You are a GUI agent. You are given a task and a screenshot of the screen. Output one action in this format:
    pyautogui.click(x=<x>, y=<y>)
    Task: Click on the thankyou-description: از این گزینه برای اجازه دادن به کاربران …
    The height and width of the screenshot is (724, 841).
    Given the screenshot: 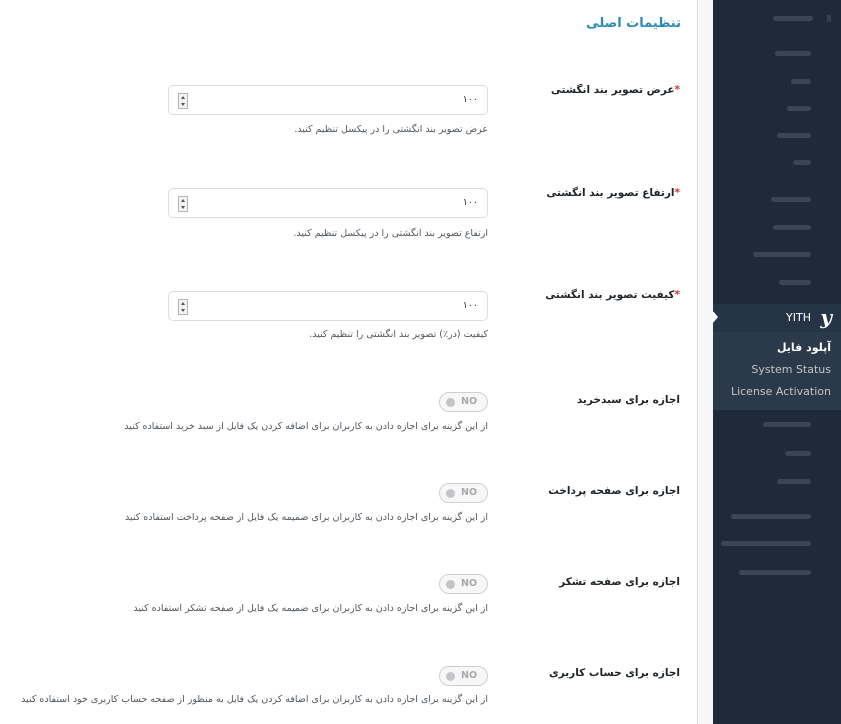 What is the action you would take?
    pyautogui.click(x=310, y=608)
    